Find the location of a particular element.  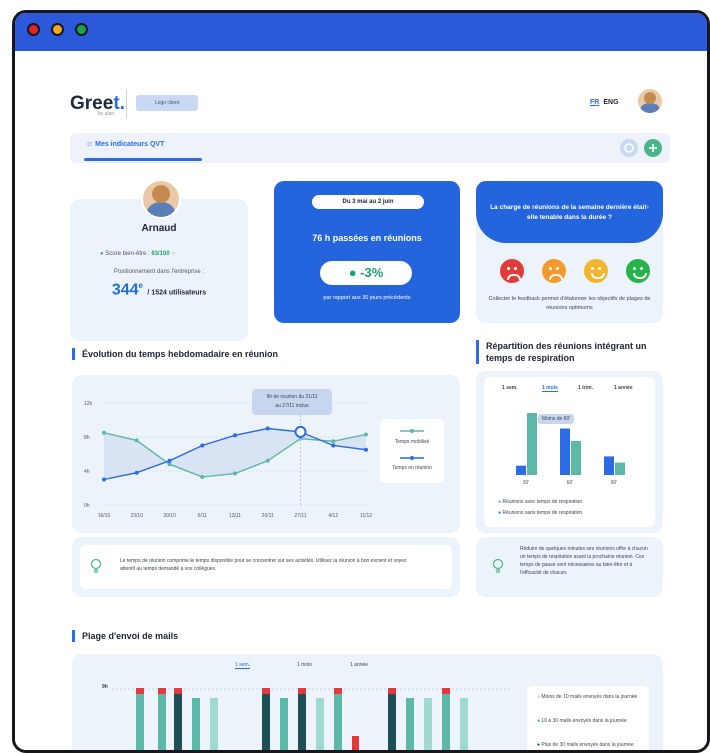

tab-indicateurs-qvt: ☺ Mes indicateurs QVT is located at coordinates (125, 144).